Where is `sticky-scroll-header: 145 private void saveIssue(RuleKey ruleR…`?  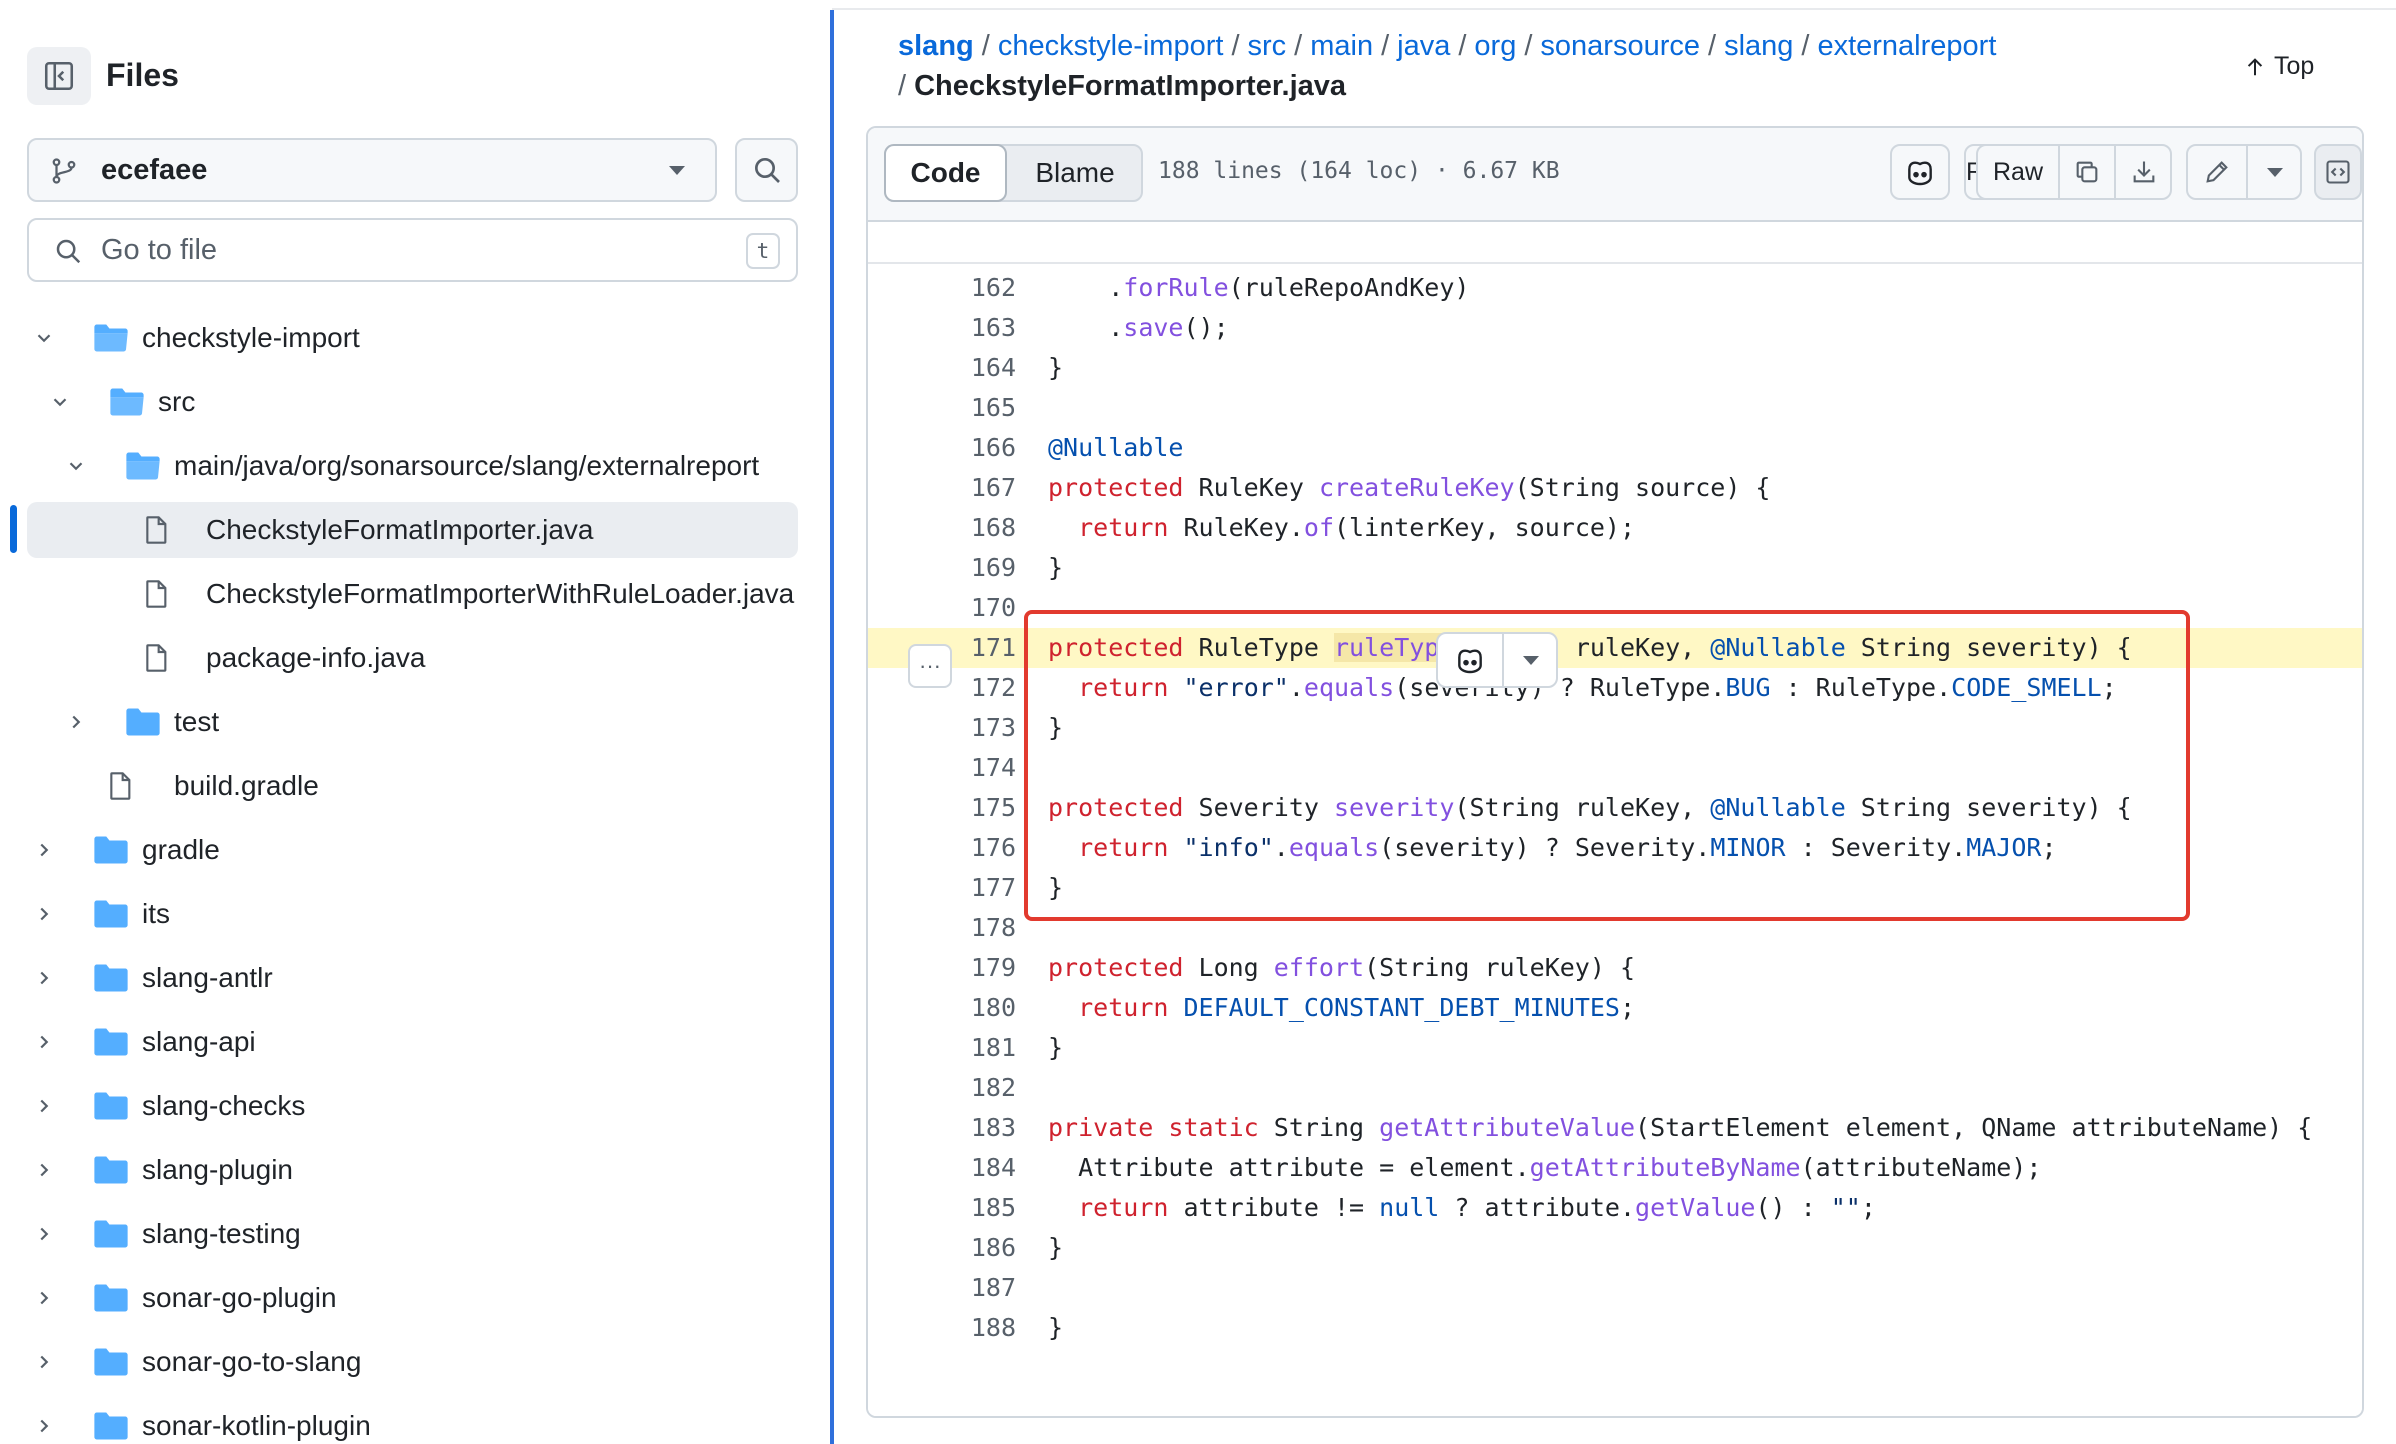 sticky-scroll-header: 145 private void saveIssue(RuleKey ruleR… is located at coordinates (1615, 244).